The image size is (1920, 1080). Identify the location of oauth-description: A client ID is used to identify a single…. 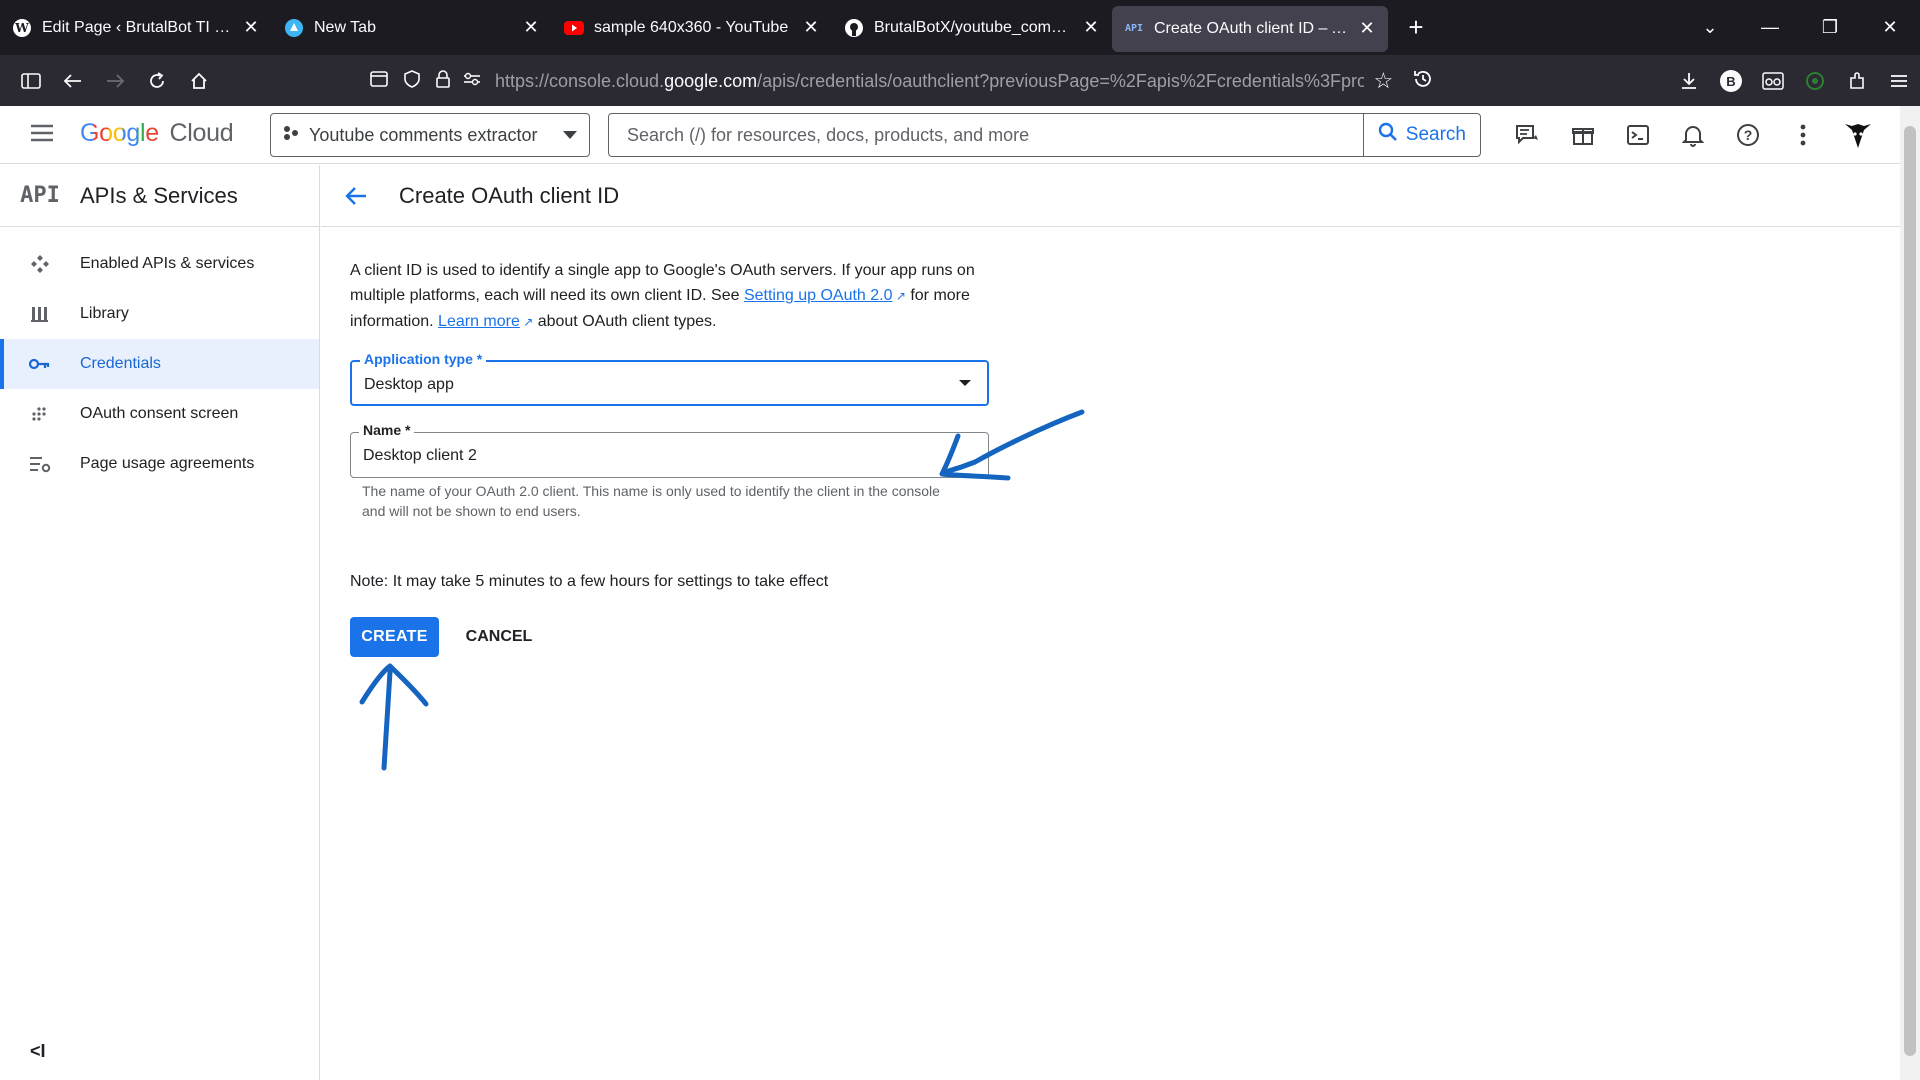
(680, 296).